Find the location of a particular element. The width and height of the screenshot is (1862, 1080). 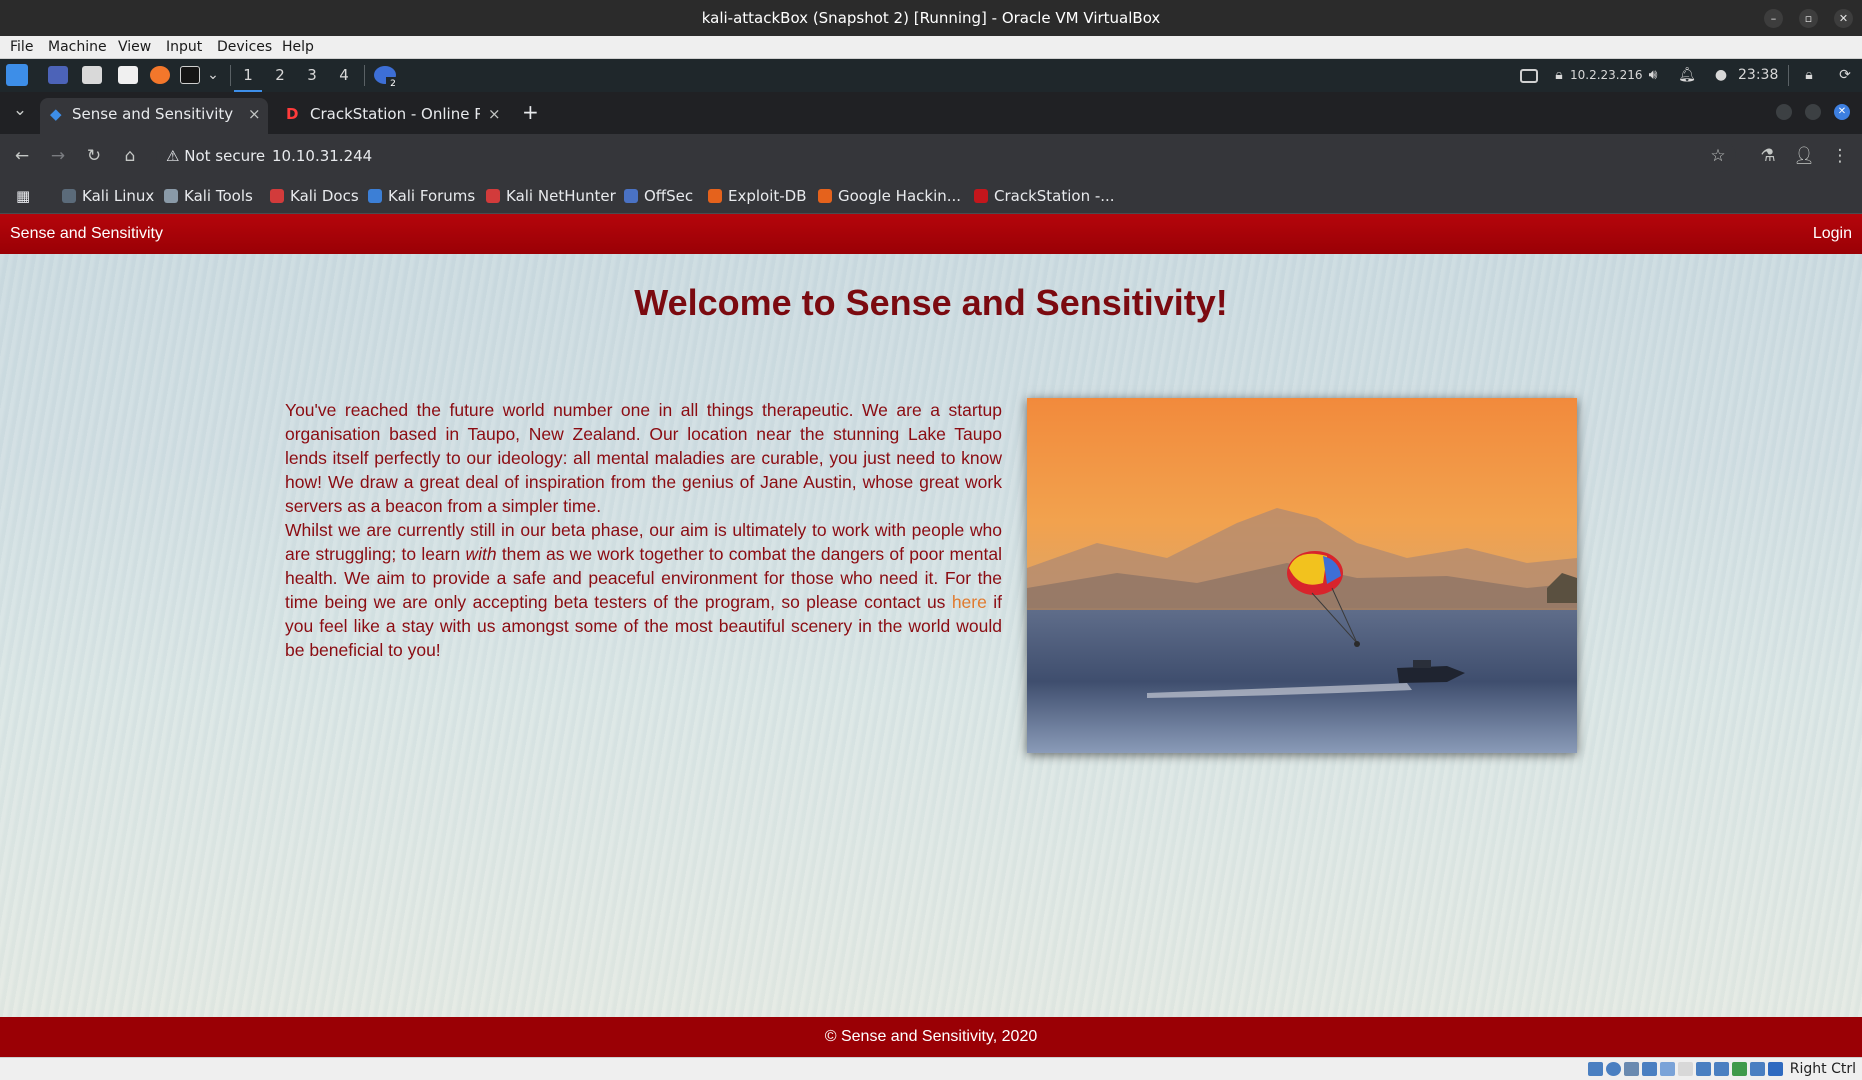

tab-title: Sense and Sensitivity is located at coordinates (153, 114).